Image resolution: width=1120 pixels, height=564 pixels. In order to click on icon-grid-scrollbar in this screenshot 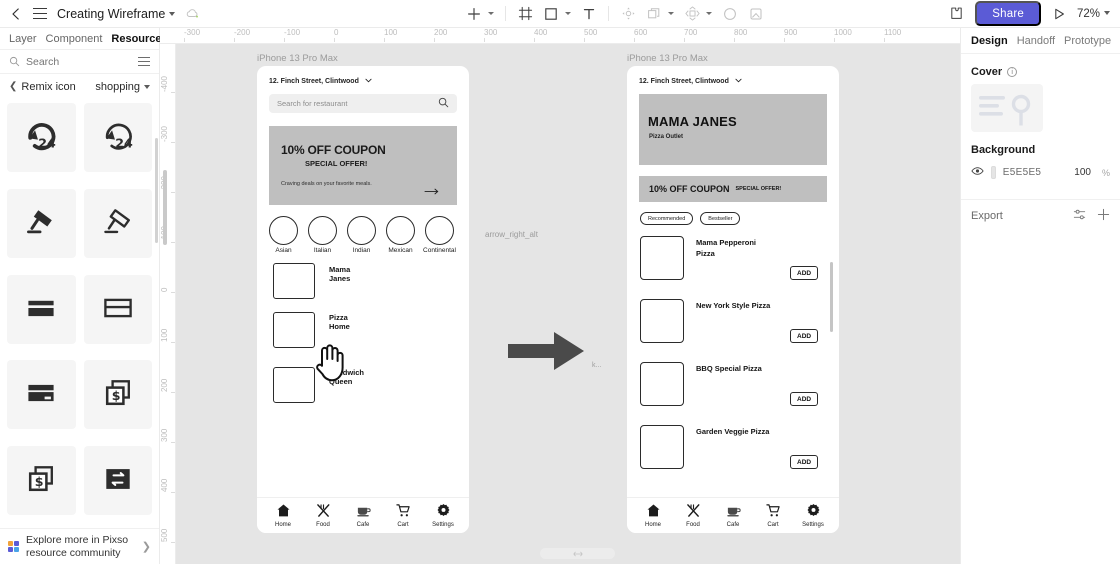, I will do `click(156, 190)`.